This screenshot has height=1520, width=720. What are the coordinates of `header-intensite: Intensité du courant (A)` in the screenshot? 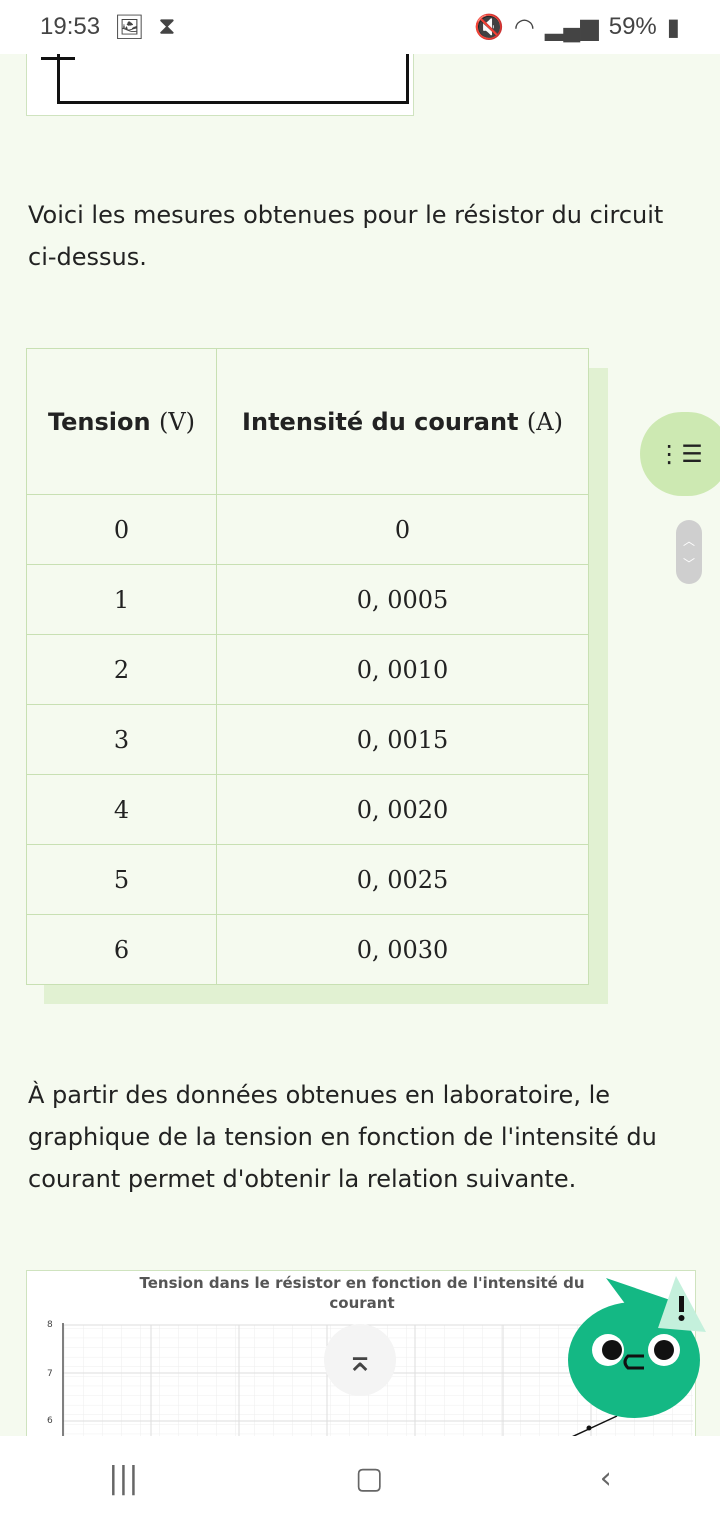 It's located at (402, 421).